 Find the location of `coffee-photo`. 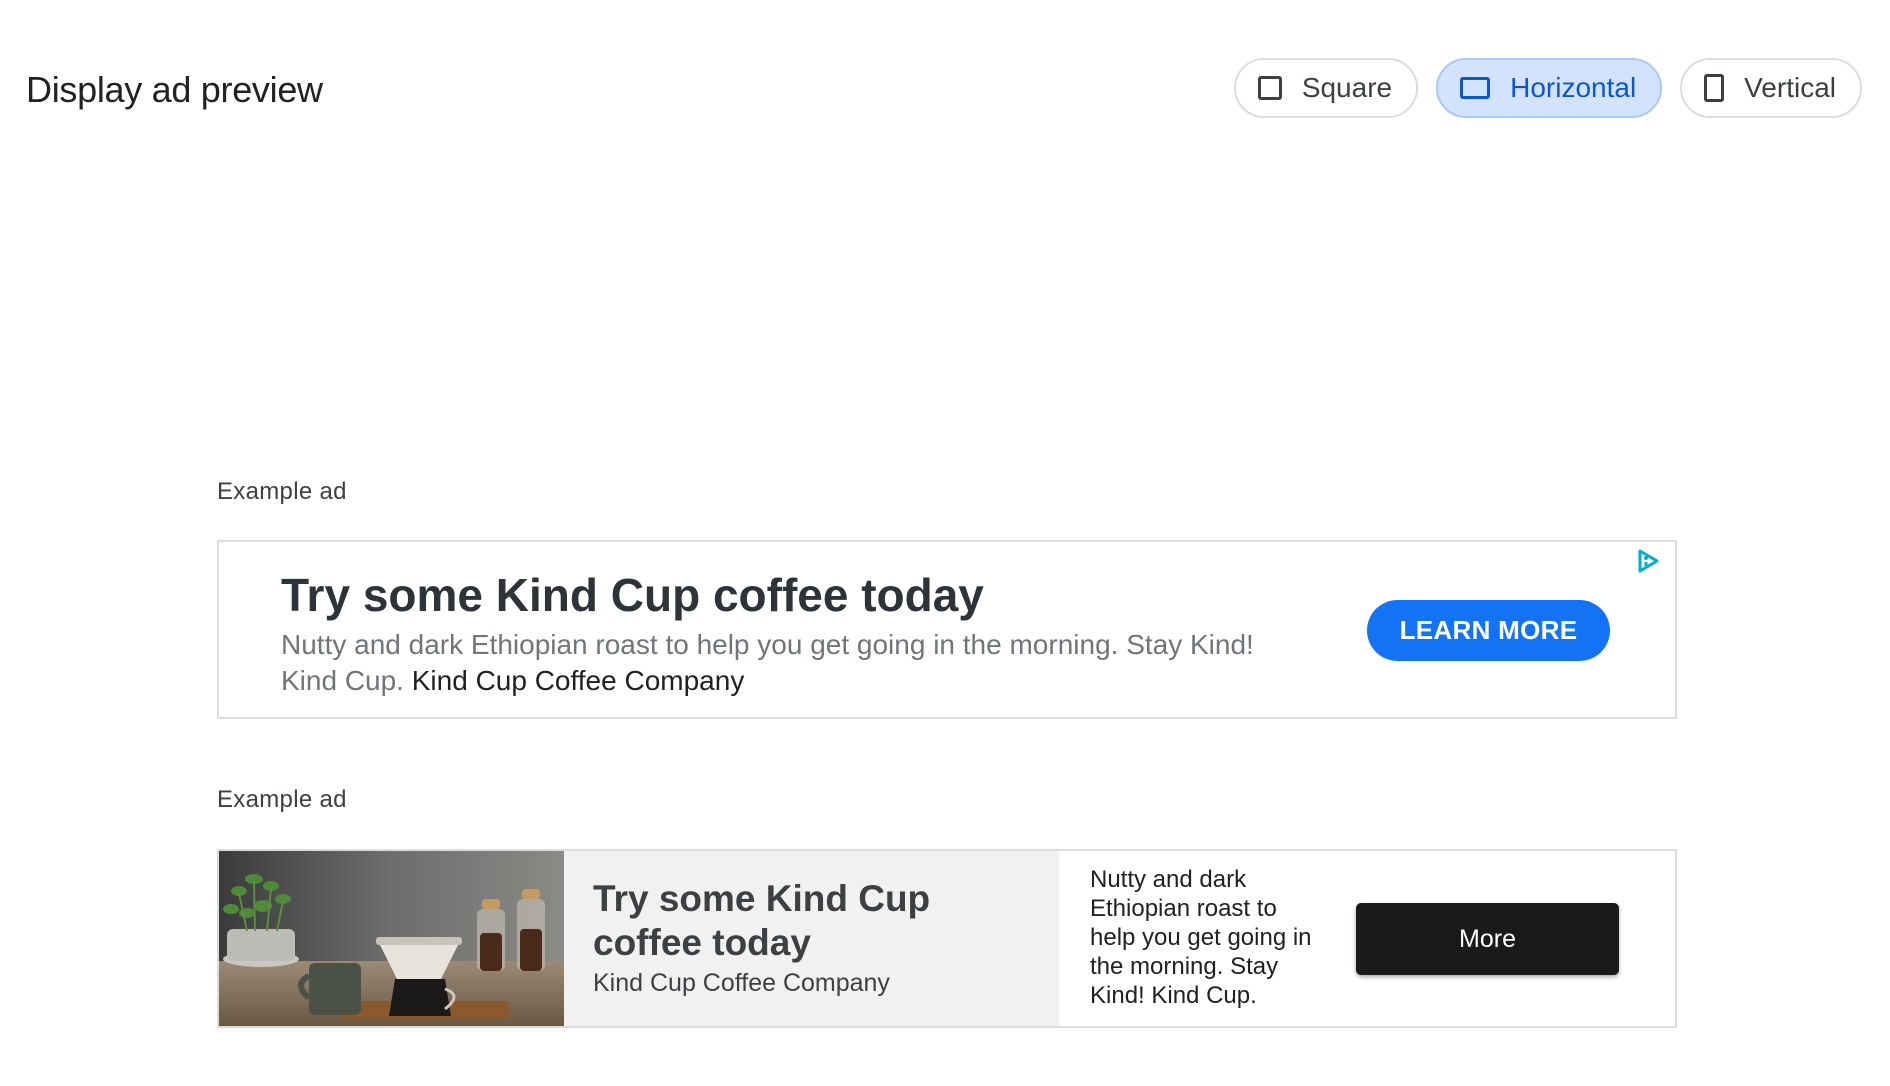

coffee-photo is located at coordinates (391, 938).